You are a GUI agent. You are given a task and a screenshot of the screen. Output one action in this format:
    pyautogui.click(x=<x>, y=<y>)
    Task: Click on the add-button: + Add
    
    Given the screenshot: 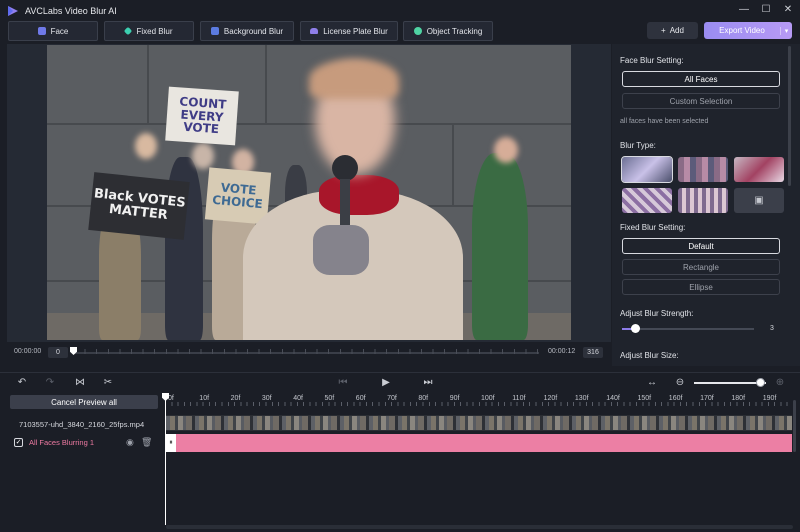 What is the action you would take?
    pyautogui.click(x=672, y=30)
    